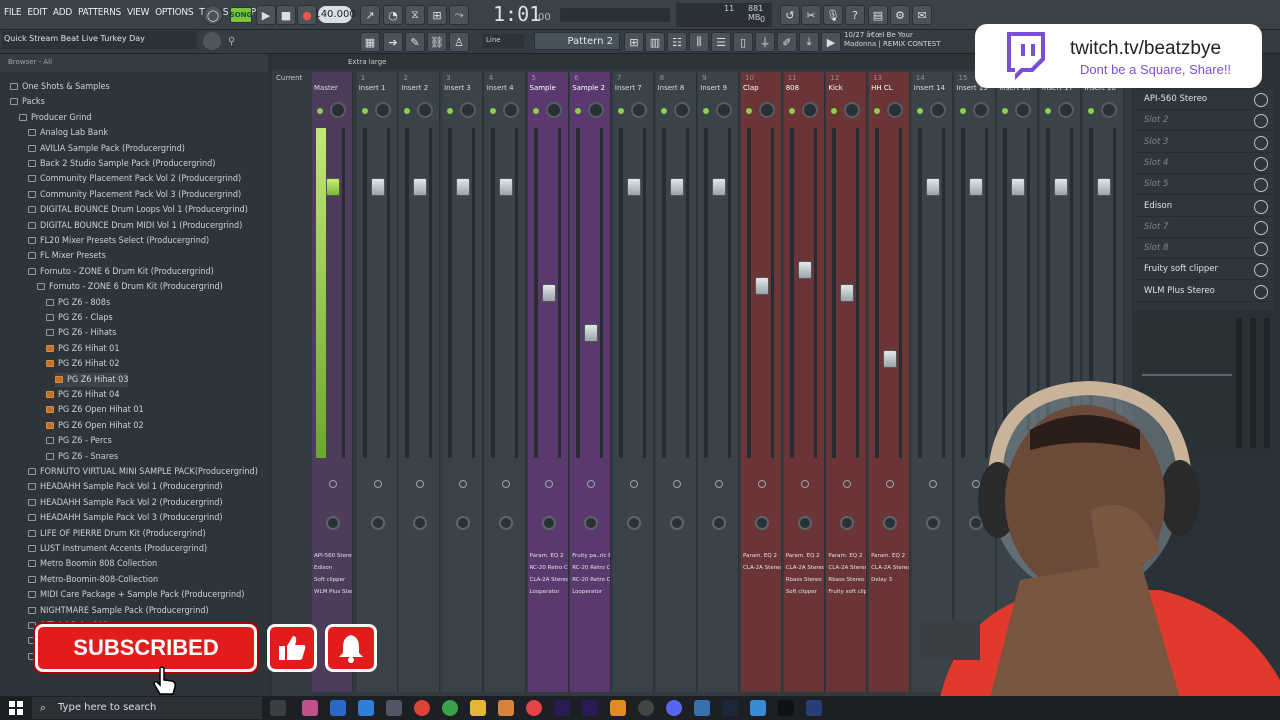 The image size is (1280, 720). I want to click on menu-item: ADD, so click(62, 12).